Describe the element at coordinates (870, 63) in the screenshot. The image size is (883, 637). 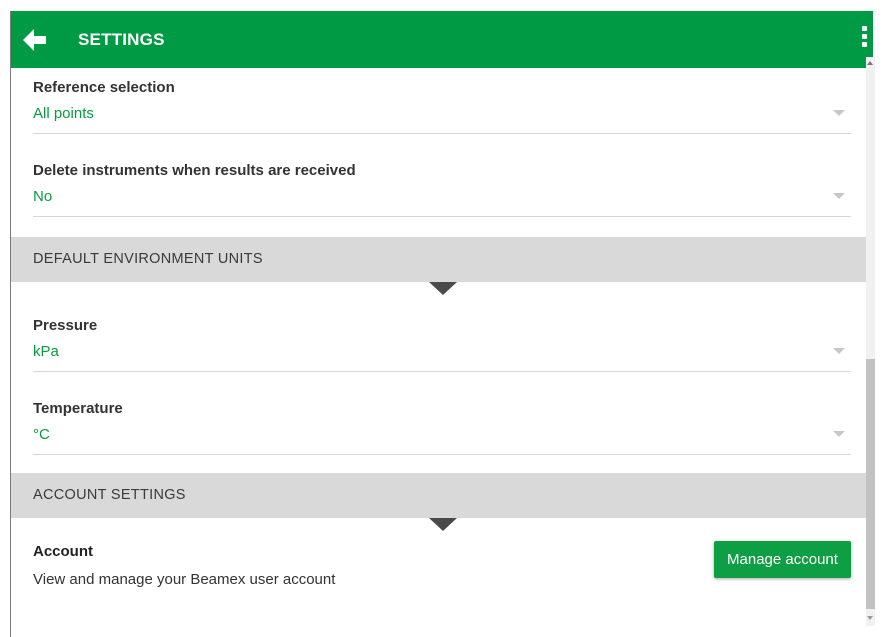
I see `scroll-up-icon` at that location.